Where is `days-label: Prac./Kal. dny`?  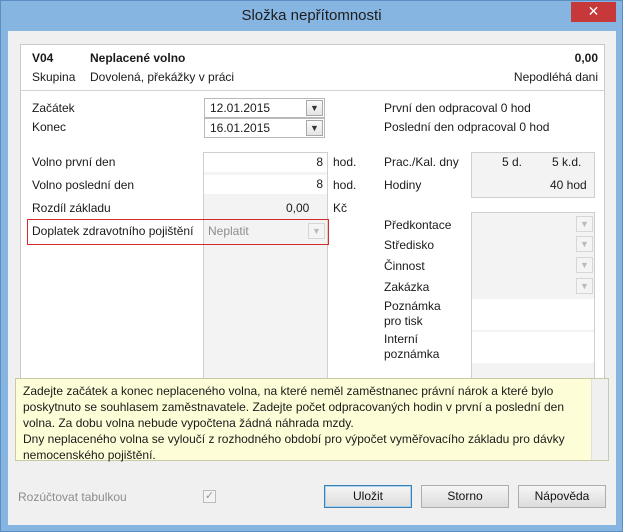 days-label: Prac./Kal. dny is located at coordinates (421, 162).